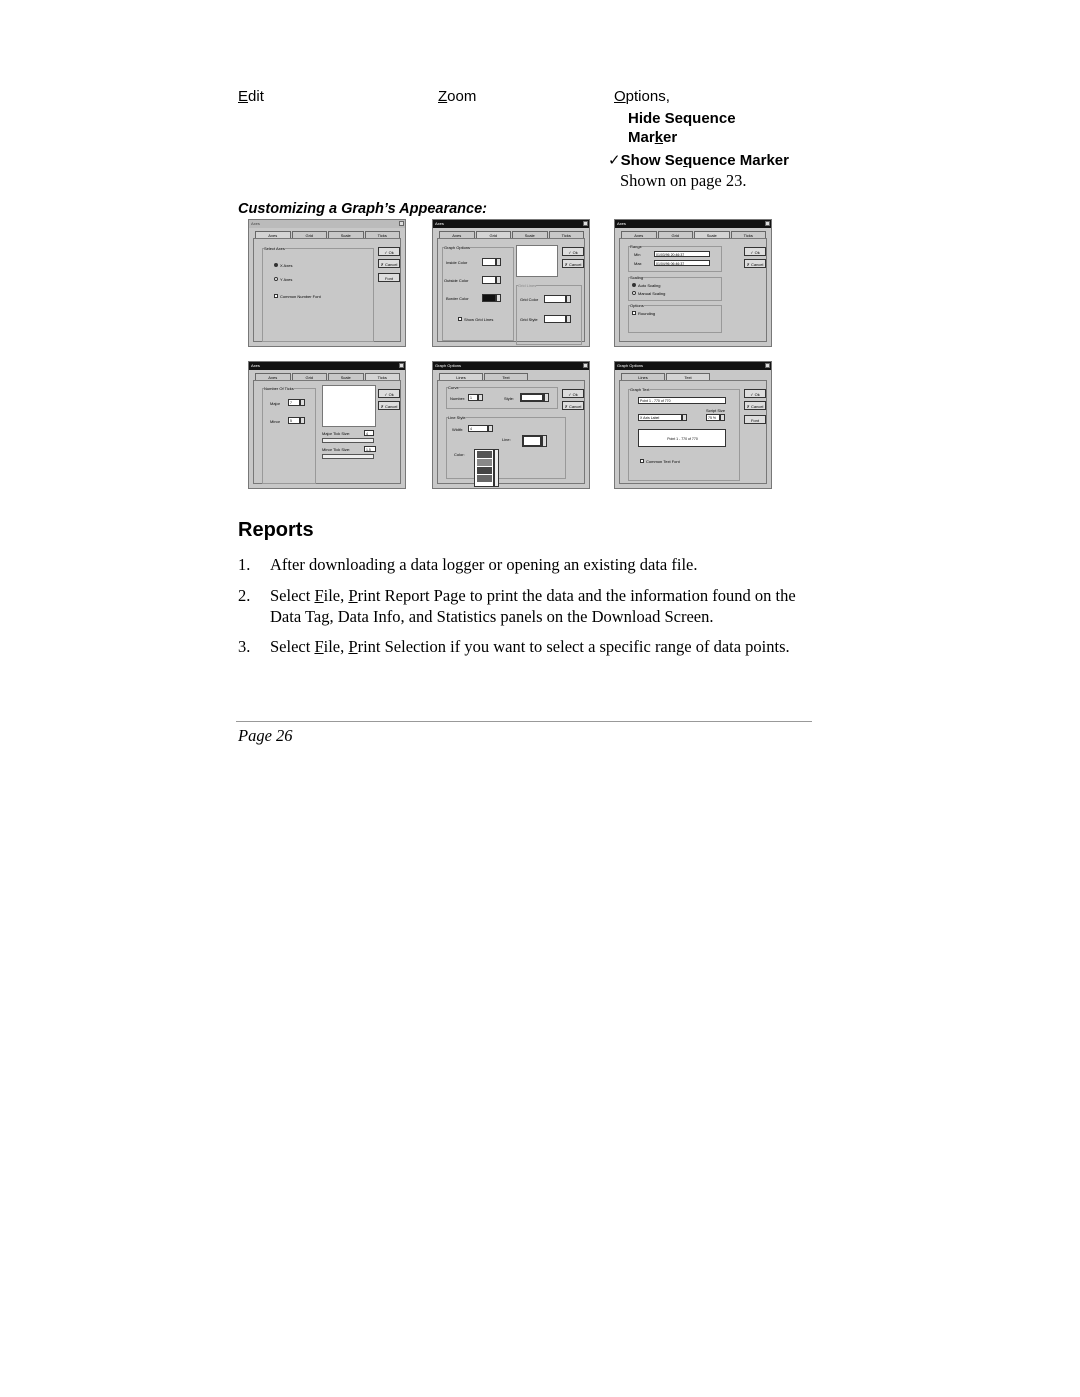  I want to click on checkbox-label: Common Number Font, so click(300, 296).